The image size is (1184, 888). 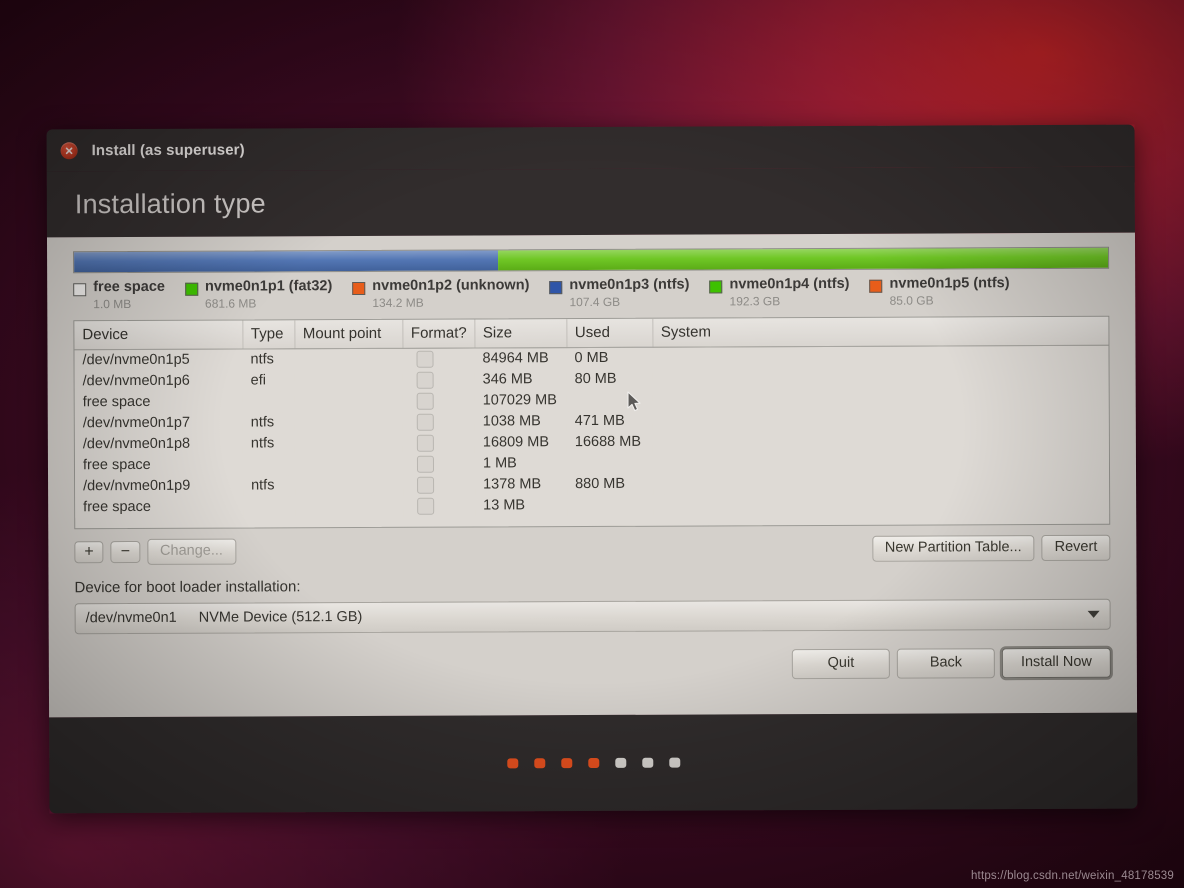 I want to click on boot-loader-label: Device for boot loader installation:, so click(x=187, y=587).